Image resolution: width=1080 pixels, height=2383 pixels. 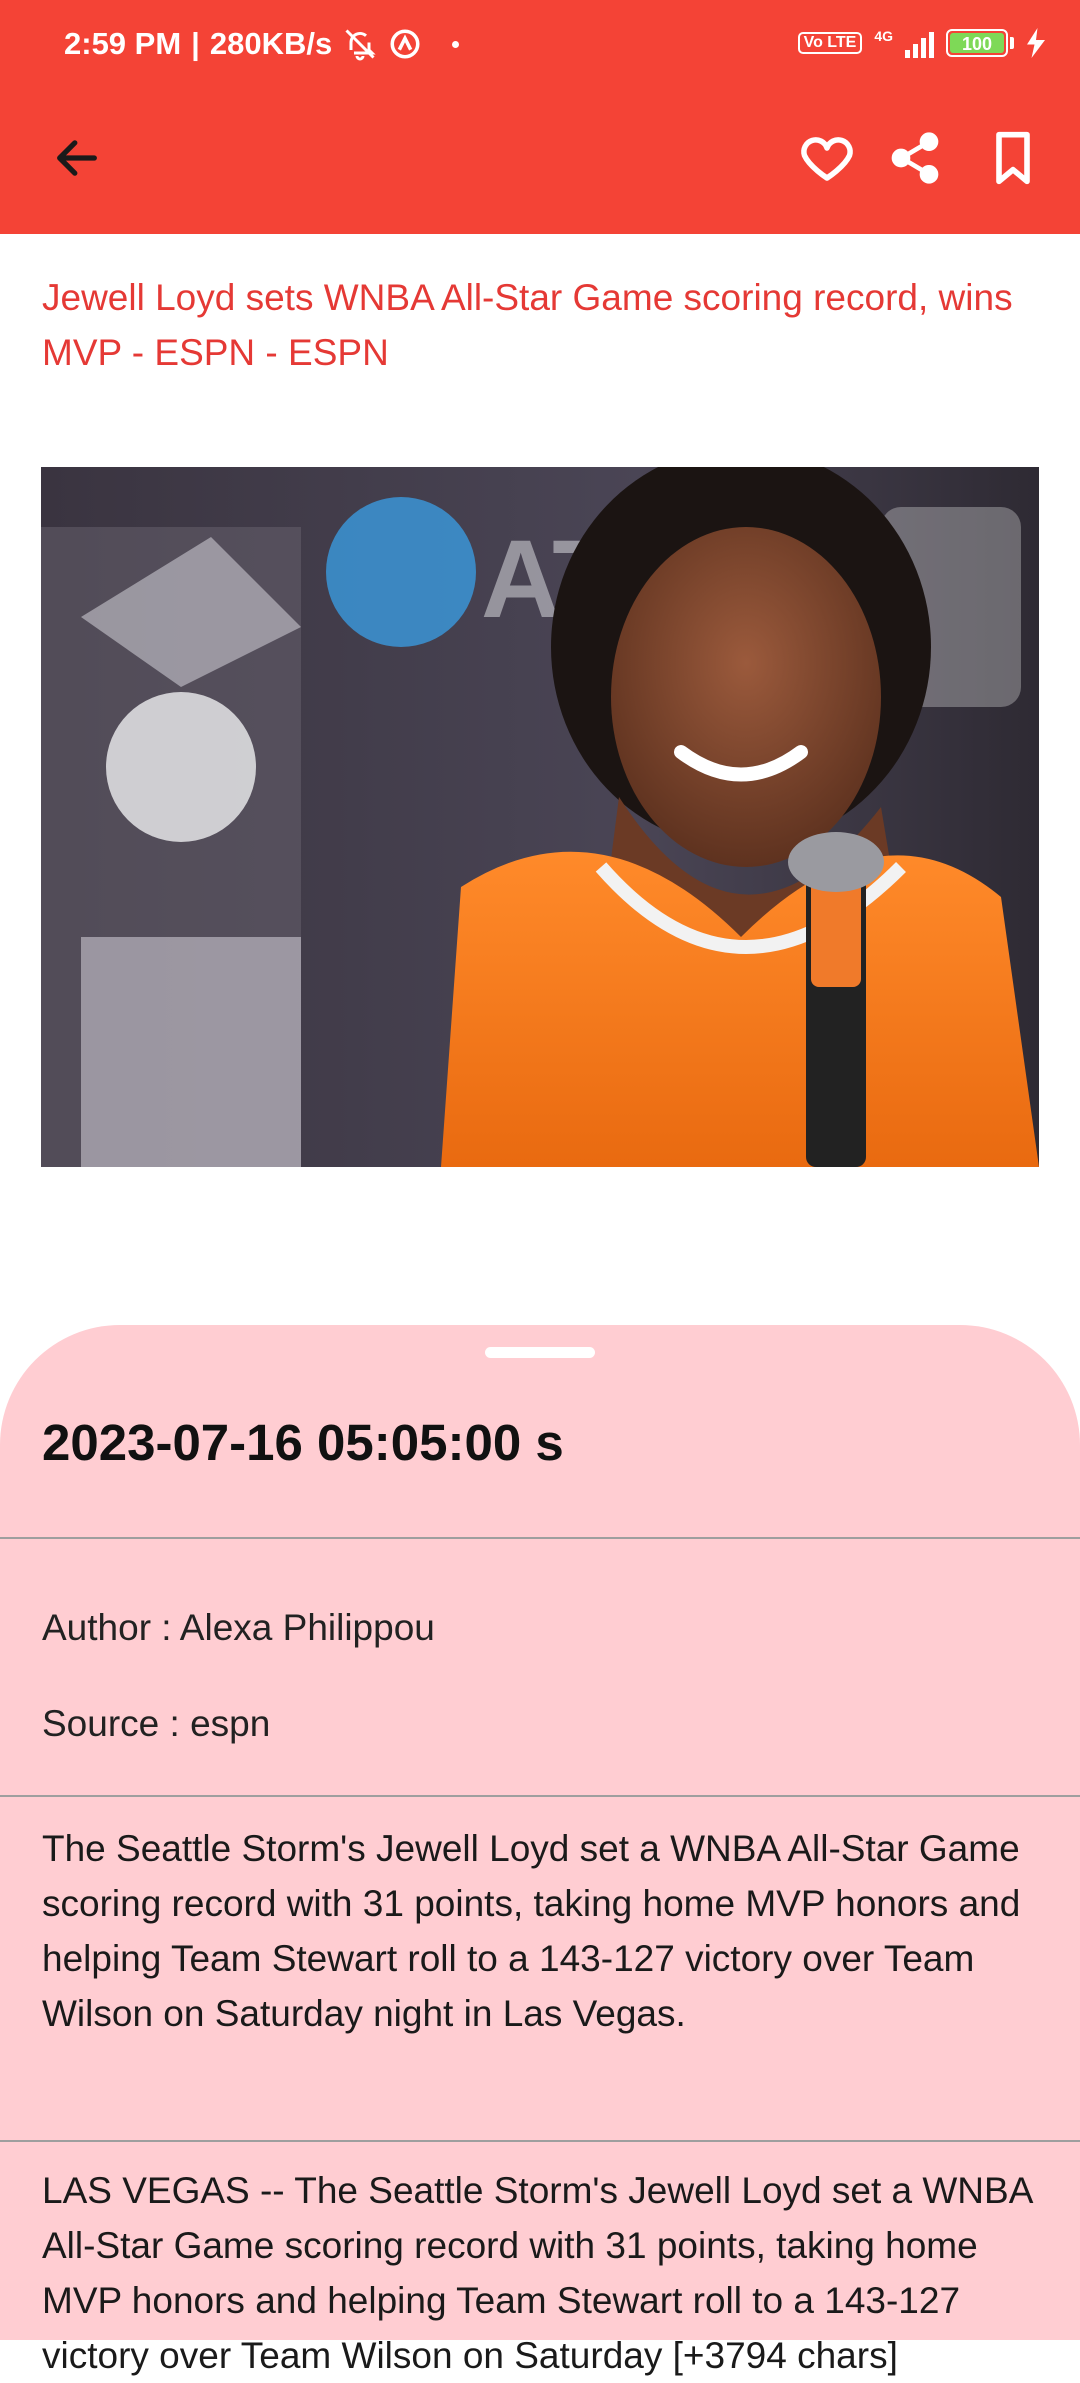 I want to click on author-label: Author : Alexa Philippou, so click(x=238, y=1627).